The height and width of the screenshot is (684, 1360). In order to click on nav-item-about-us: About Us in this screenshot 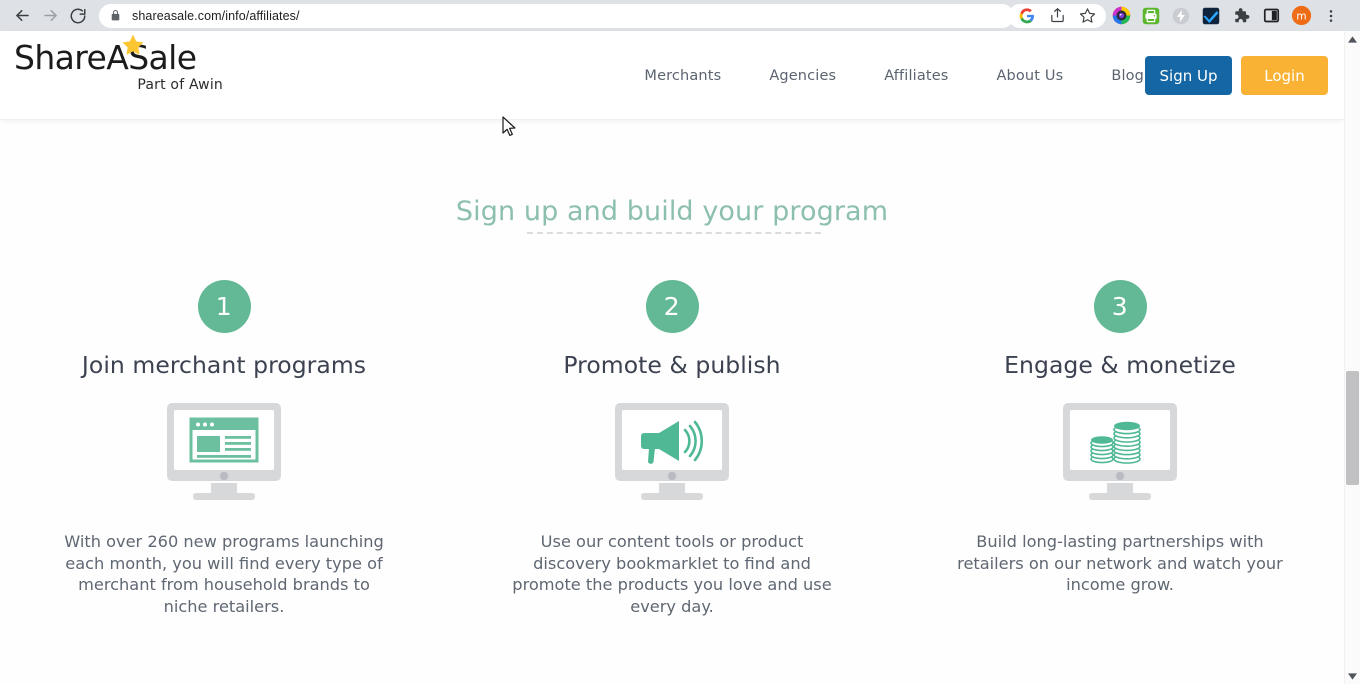, I will do `click(1029, 76)`.